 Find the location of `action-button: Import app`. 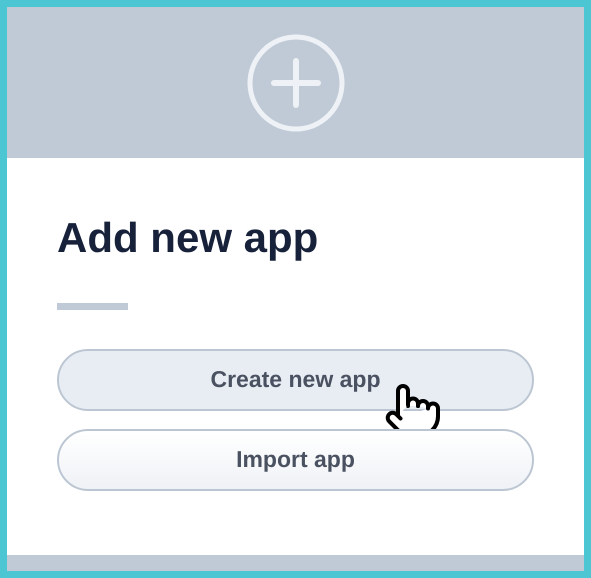

action-button: Import app is located at coordinates (295, 459).